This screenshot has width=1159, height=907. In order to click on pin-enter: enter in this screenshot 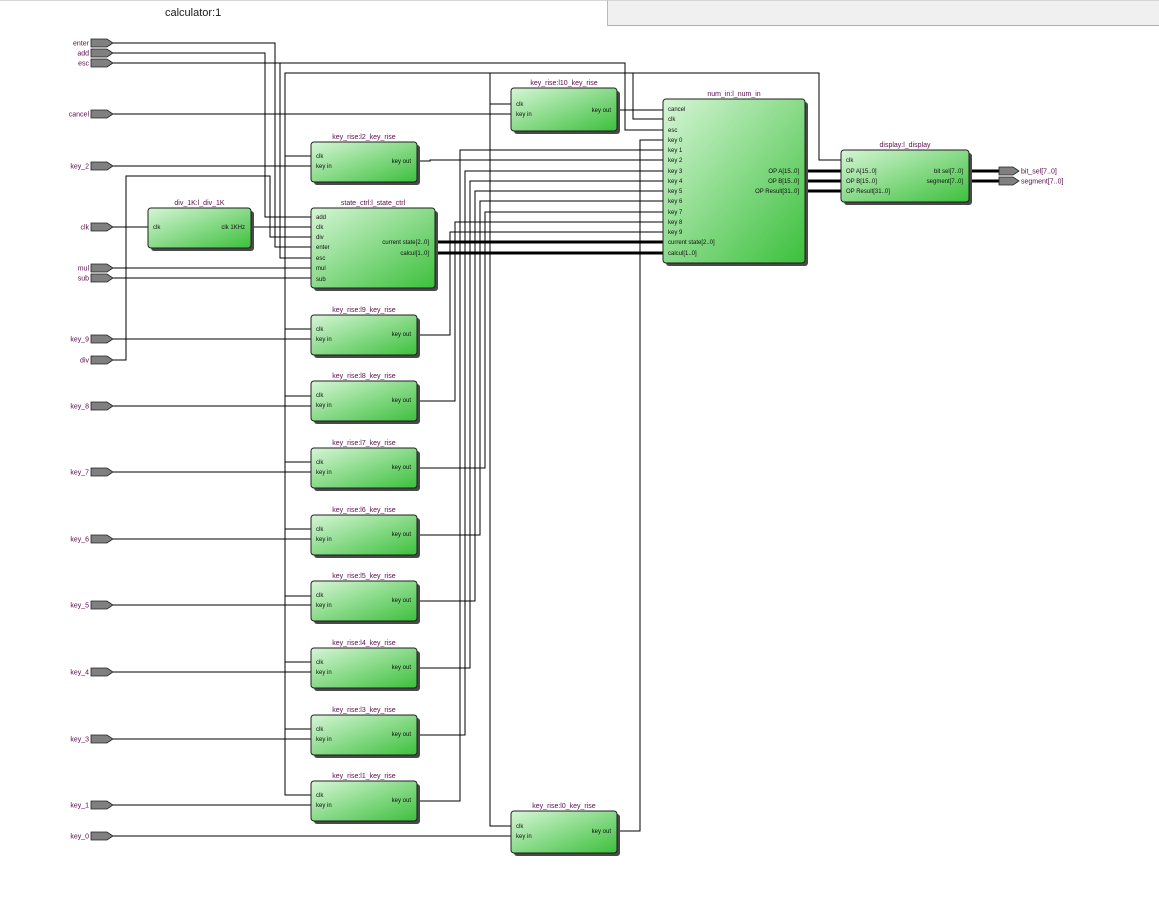, I will do `click(93, 43)`.